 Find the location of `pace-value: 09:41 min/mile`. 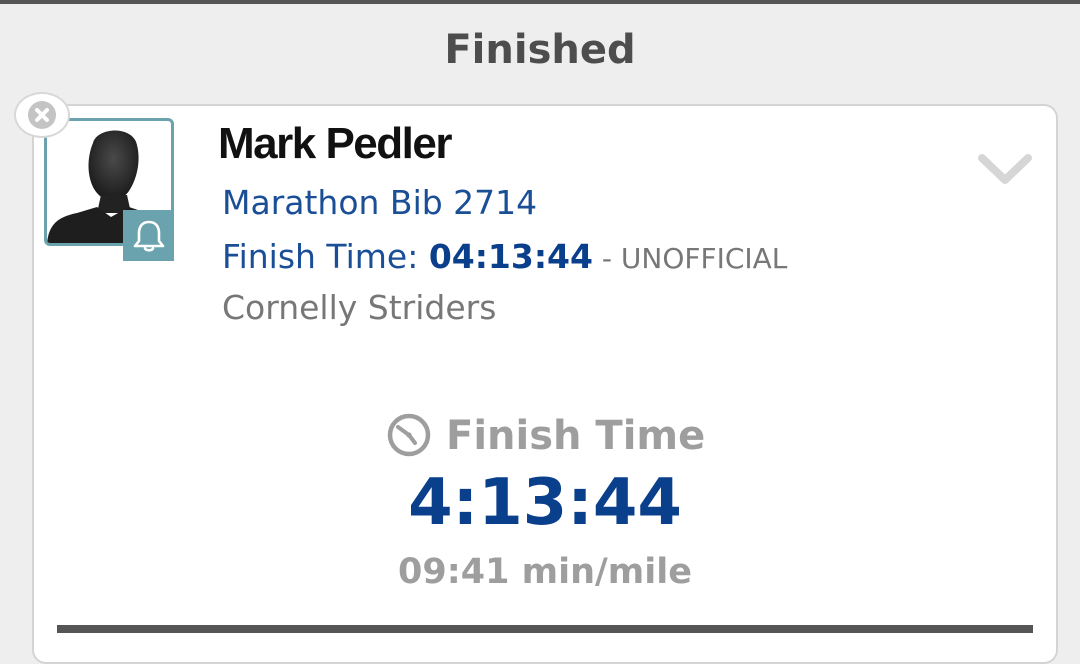

pace-value: 09:41 min/mile is located at coordinates (545, 572).